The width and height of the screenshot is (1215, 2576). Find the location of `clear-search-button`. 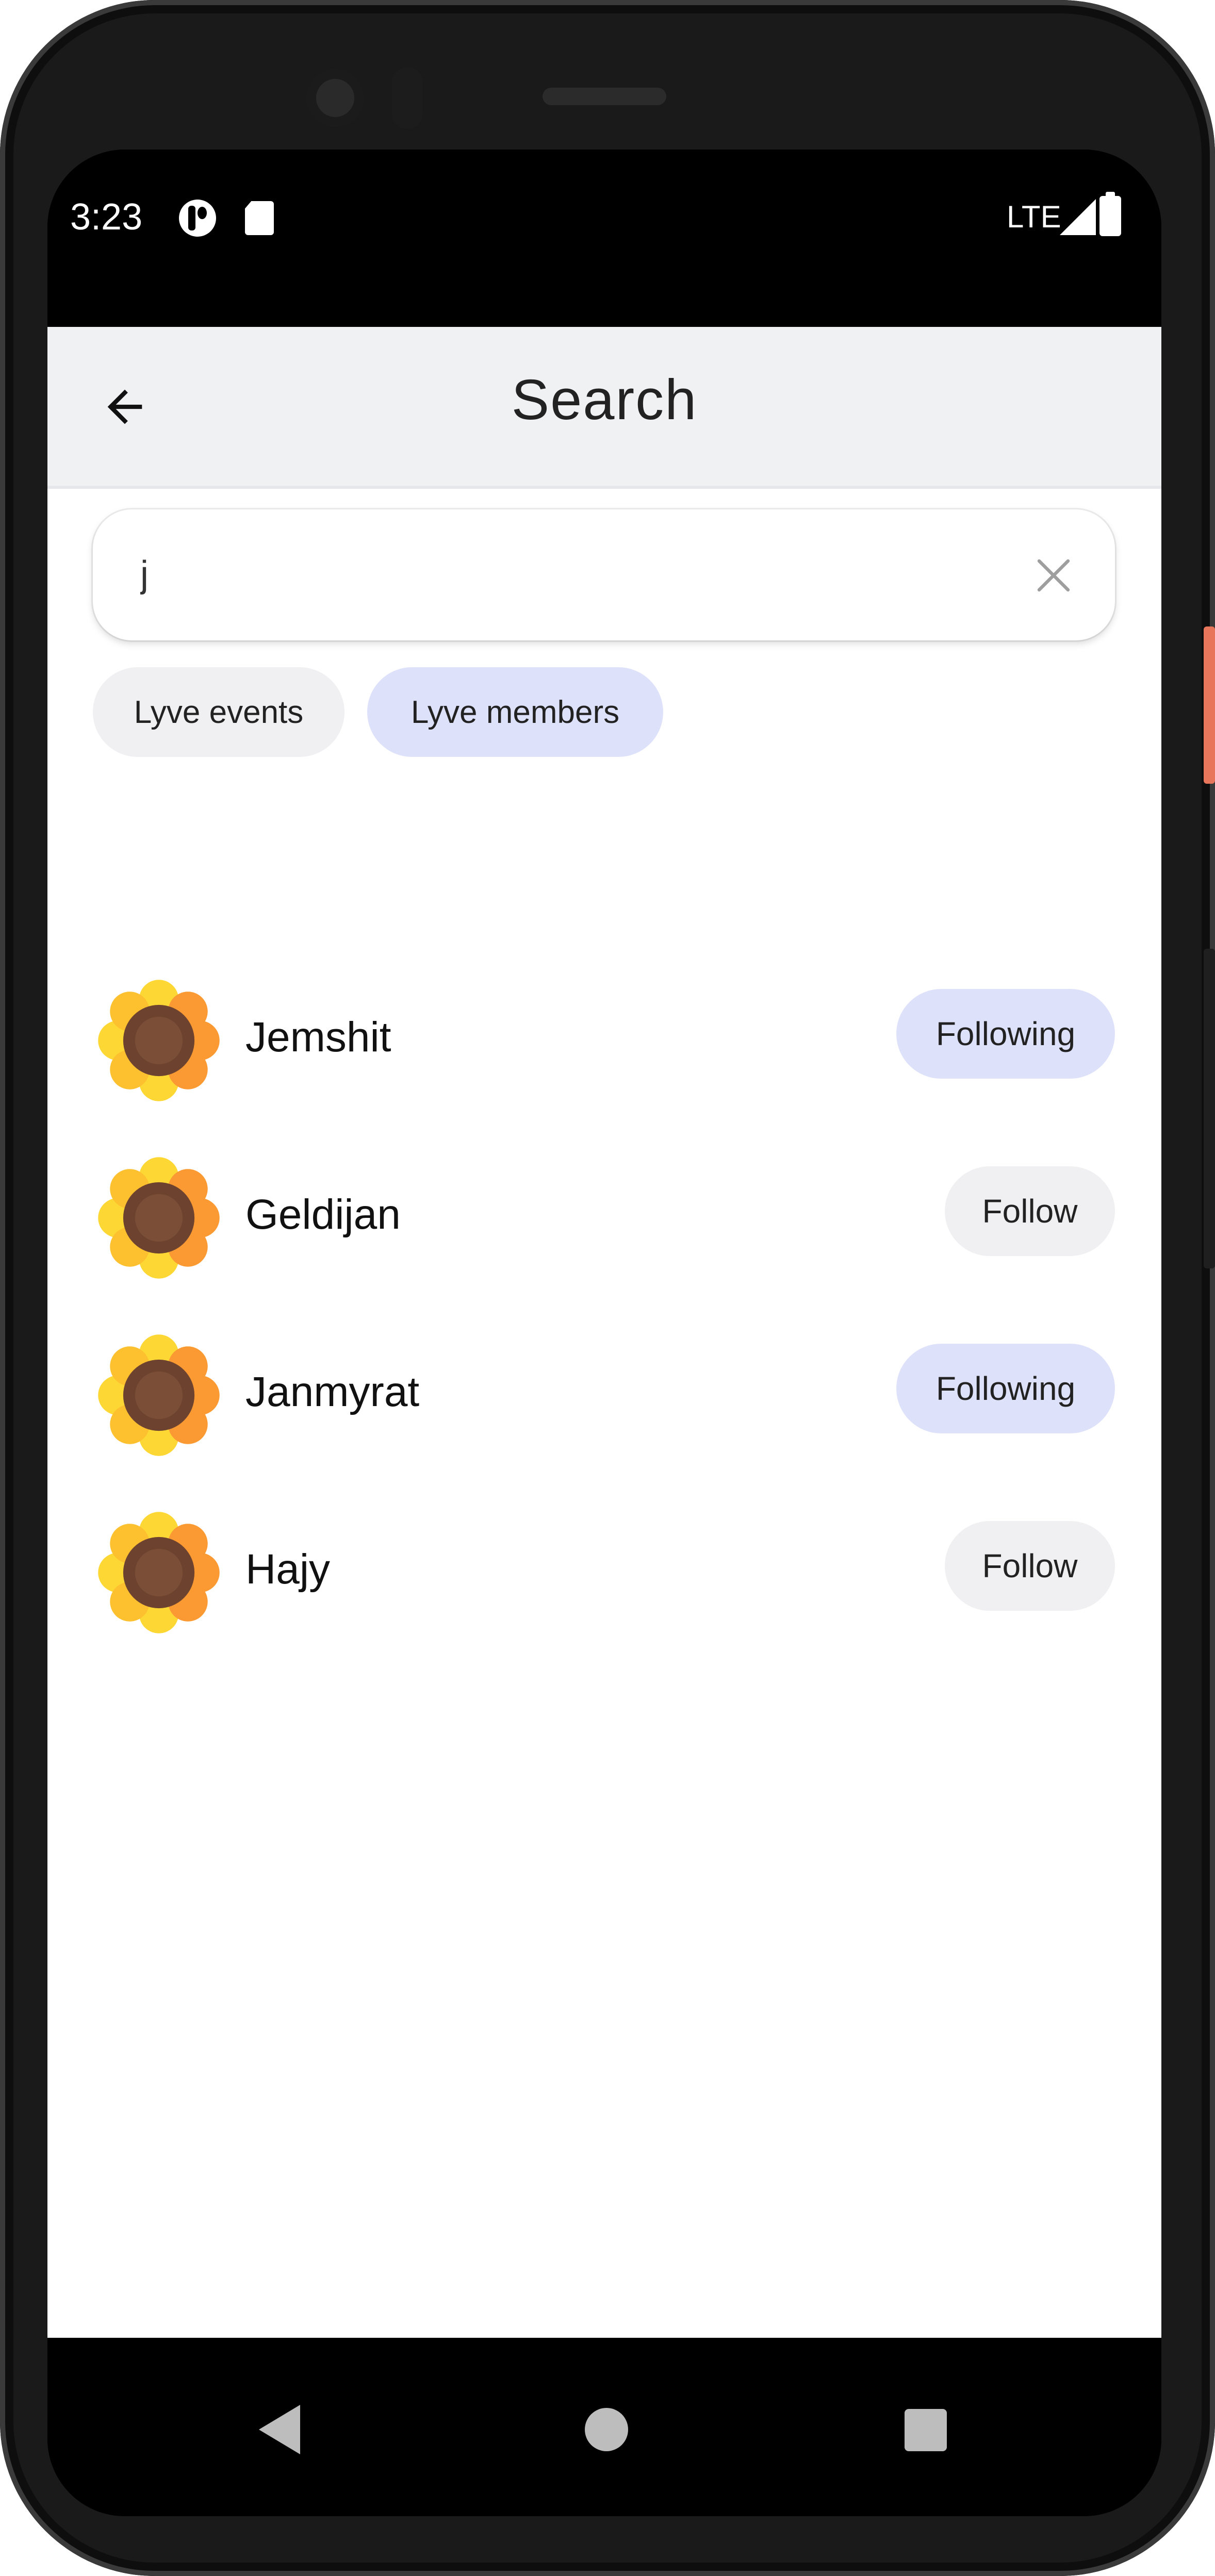

clear-search-button is located at coordinates (1053, 575).